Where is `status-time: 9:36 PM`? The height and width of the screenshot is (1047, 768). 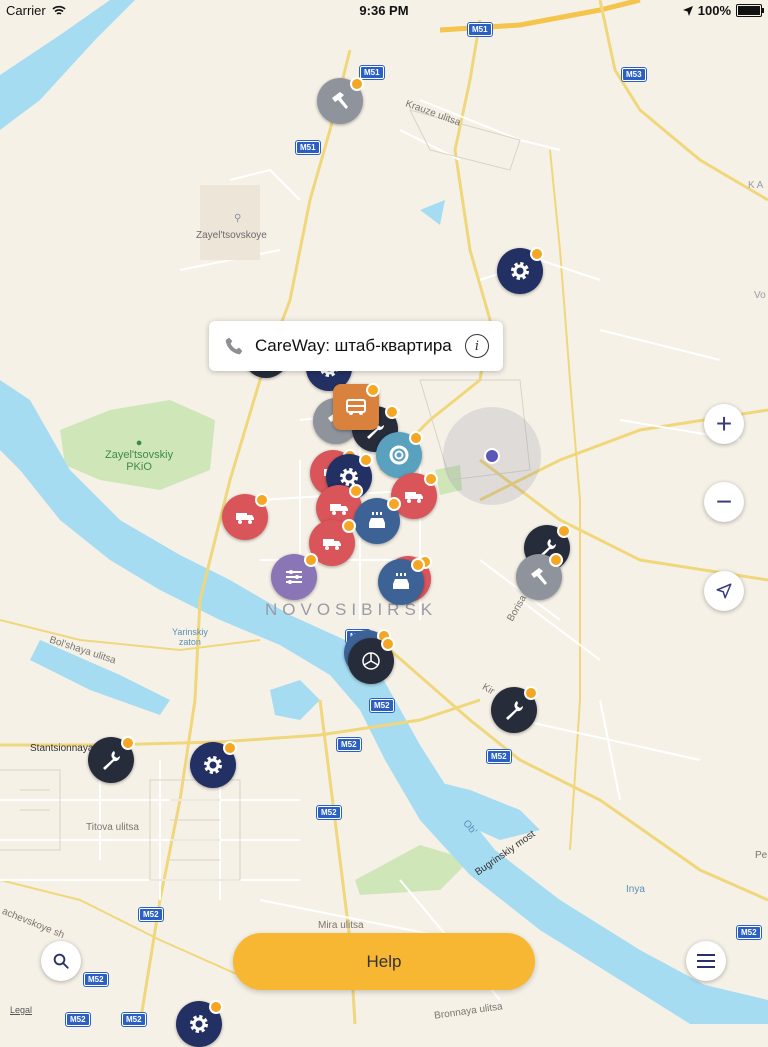
status-time: 9:36 PM is located at coordinates (384, 10).